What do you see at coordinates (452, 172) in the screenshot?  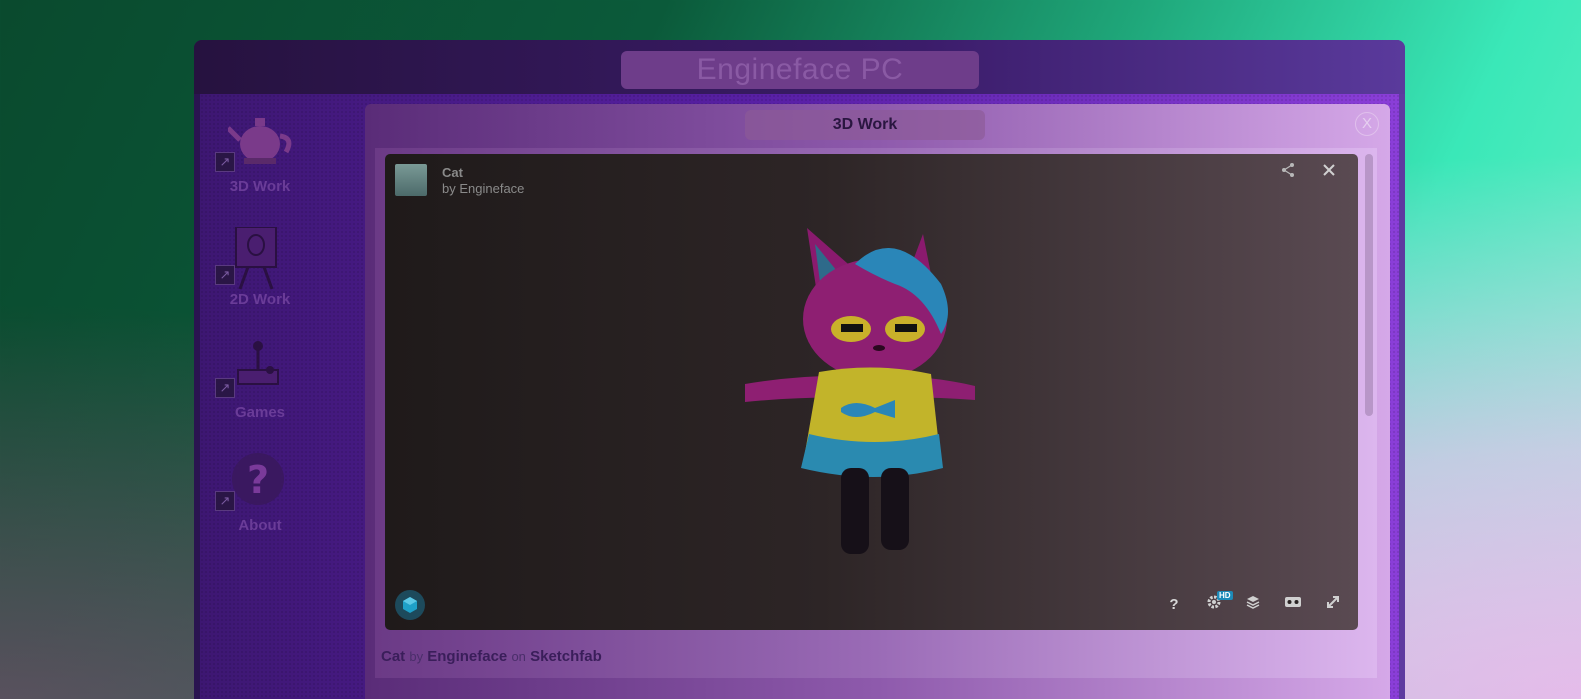 I see `model-title: Cat` at bounding box center [452, 172].